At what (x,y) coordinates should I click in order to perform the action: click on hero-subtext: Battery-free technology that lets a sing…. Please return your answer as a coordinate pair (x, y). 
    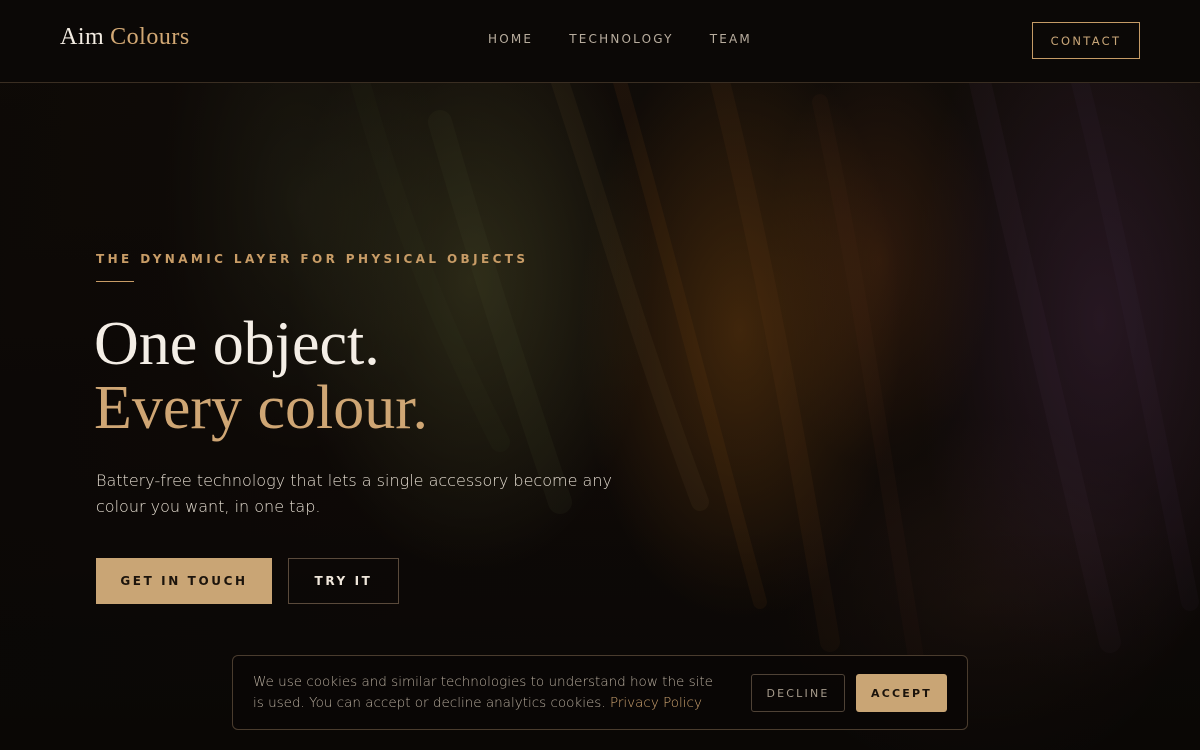
    Looking at the image, I should click on (354, 493).